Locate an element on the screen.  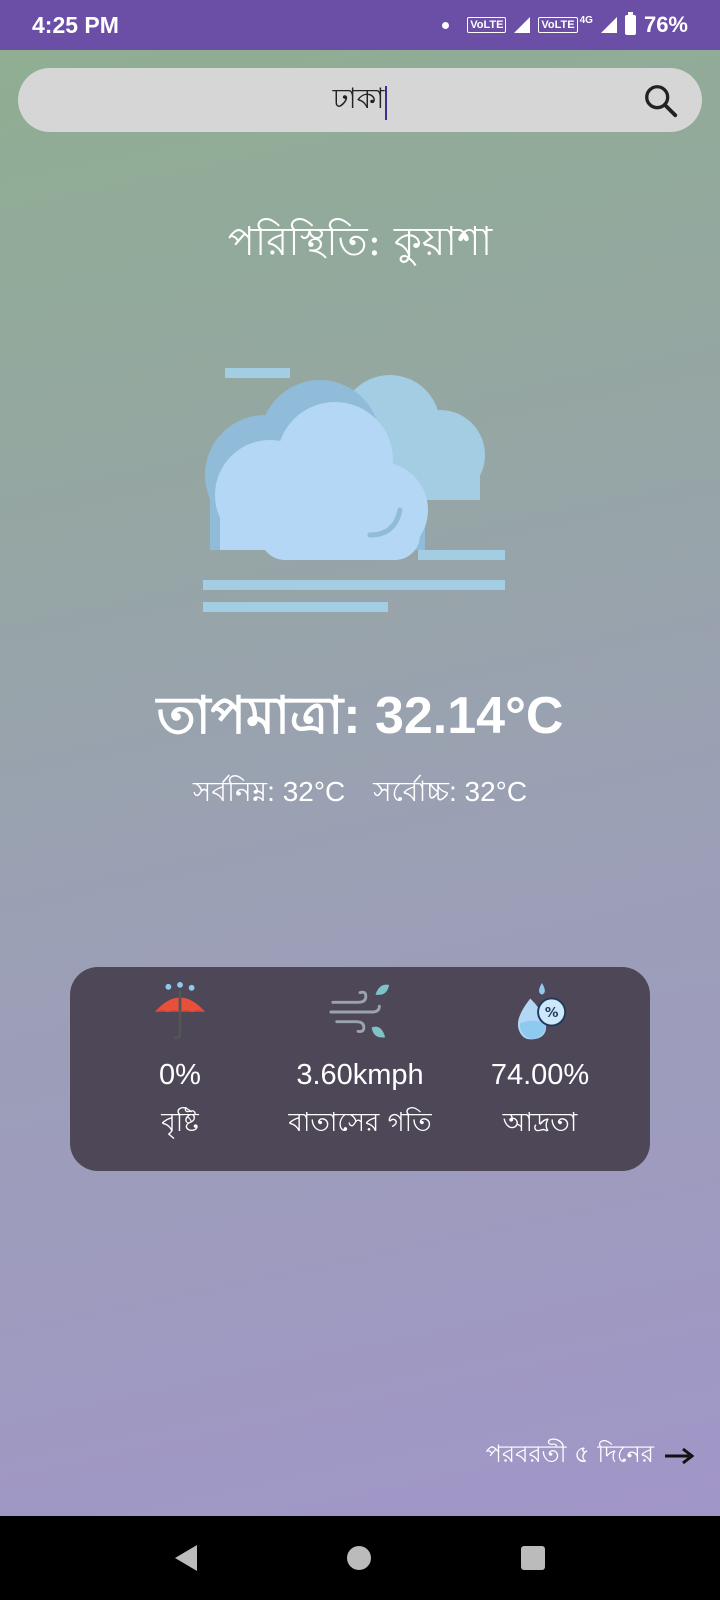
back-icon is located at coordinates (186, 1558).